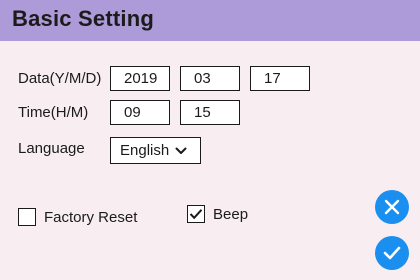  I want to click on year-field: 2019, so click(140, 78).